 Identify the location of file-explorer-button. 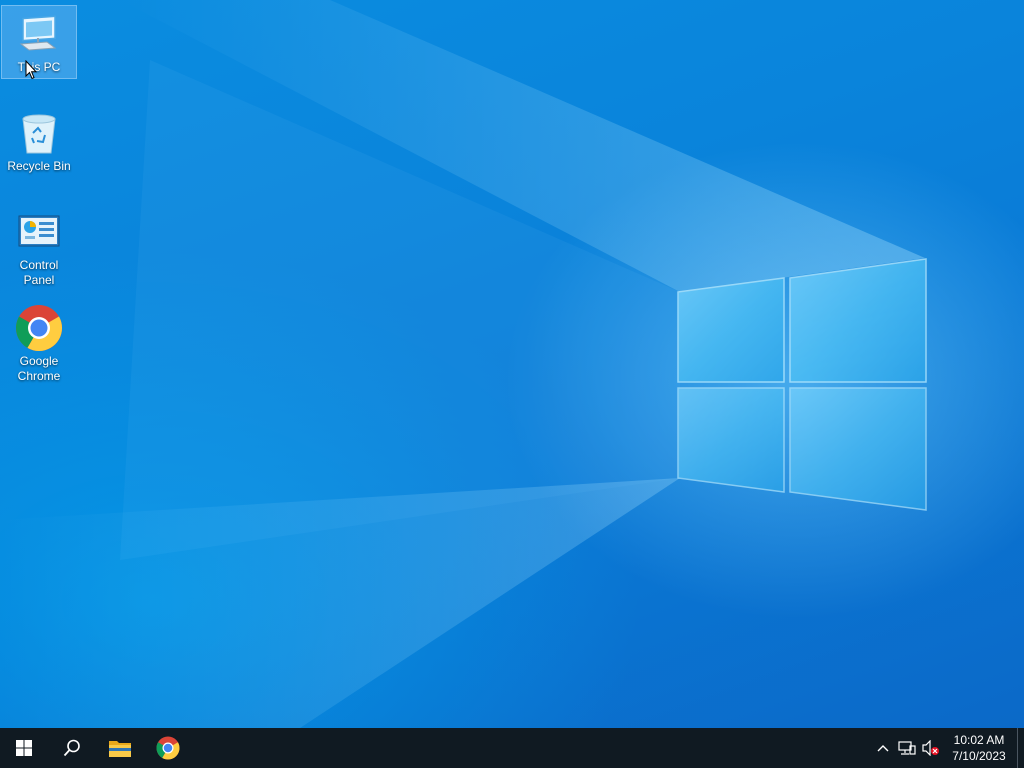
(120, 748).